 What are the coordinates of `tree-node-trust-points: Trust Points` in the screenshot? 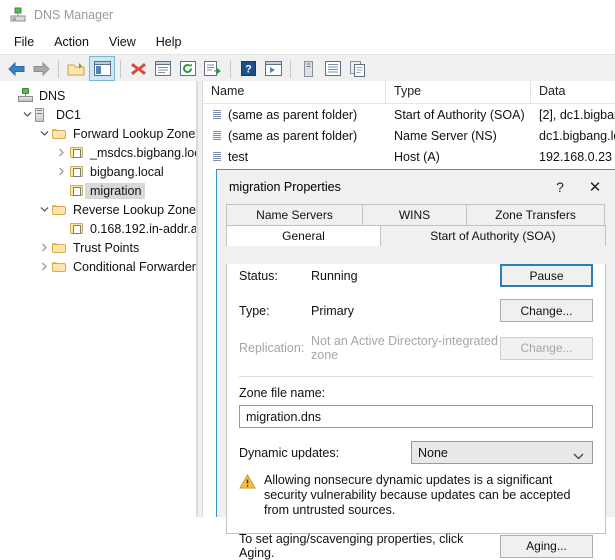 It's located at (98, 247).